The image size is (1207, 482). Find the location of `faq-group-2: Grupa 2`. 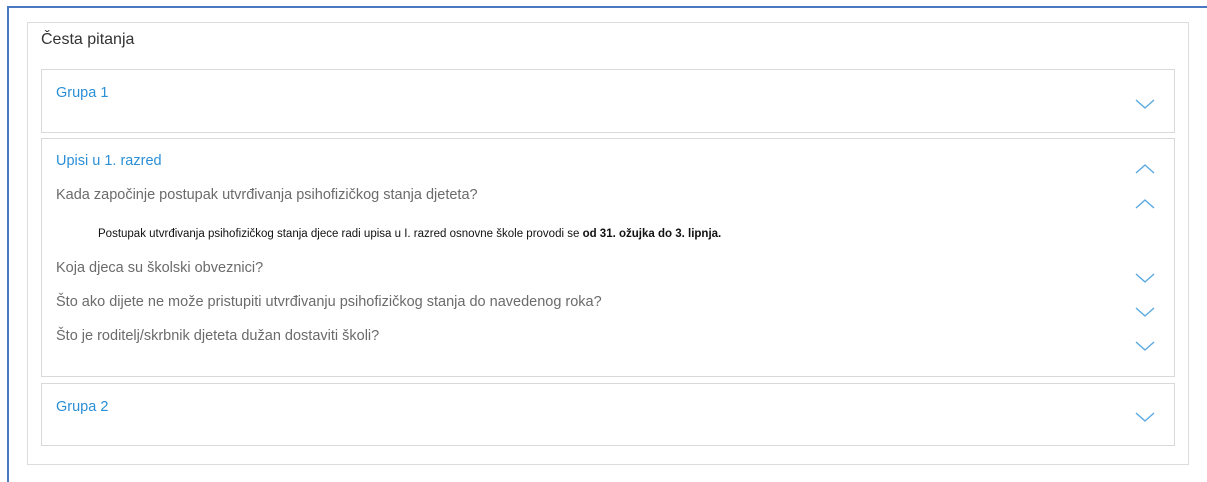

faq-group-2: Grupa 2 is located at coordinates (608, 414).